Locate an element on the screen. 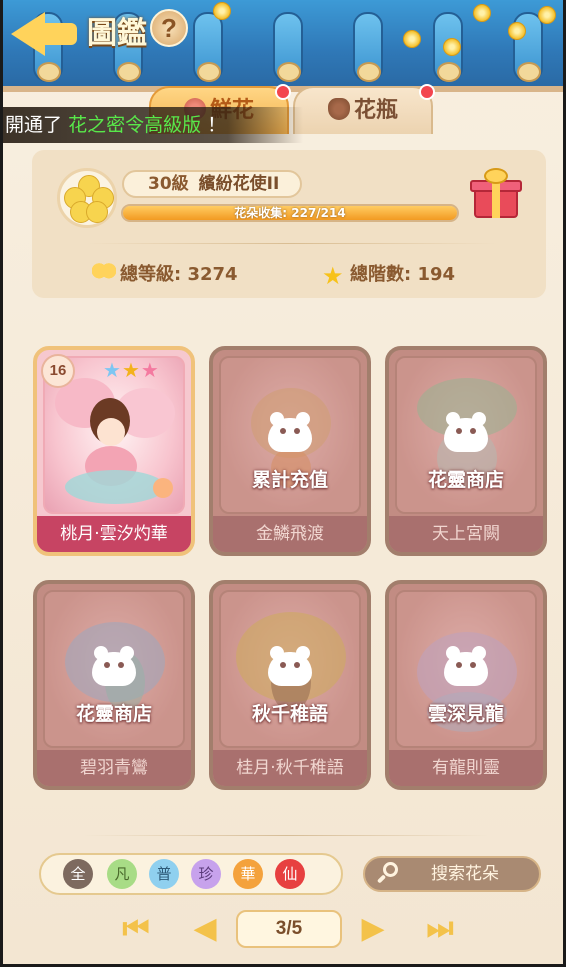  search-placeholder: 搜索花朵 is located at coordinates (465, 874).